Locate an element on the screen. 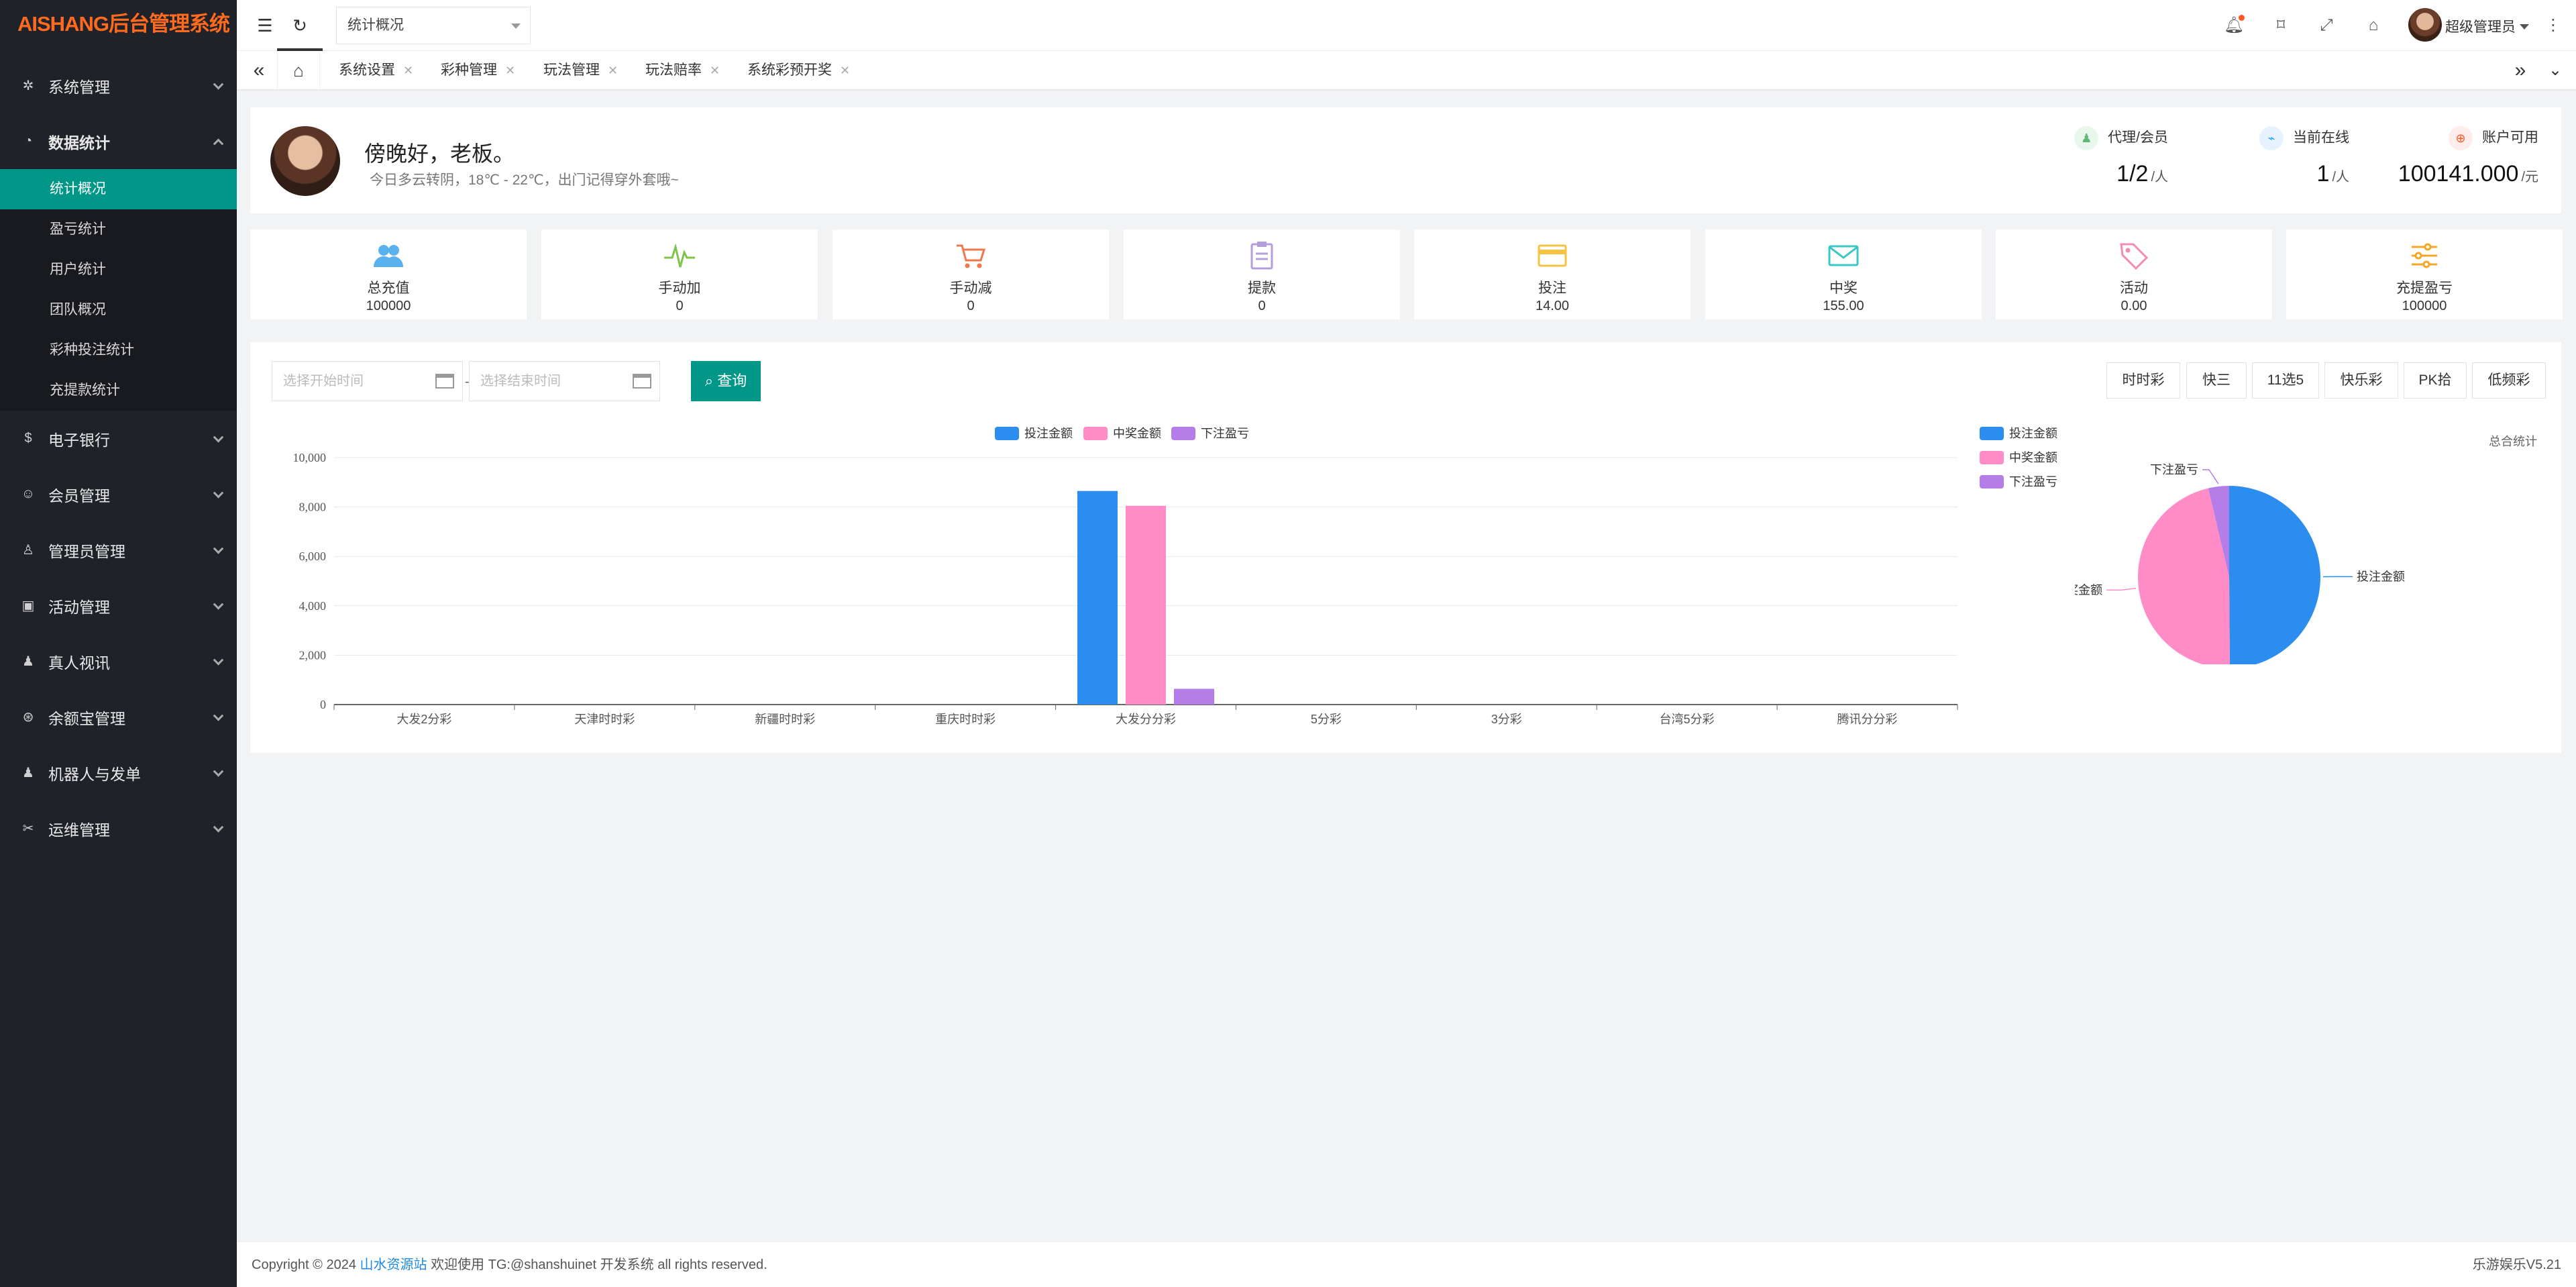 The width and height of the screenshot is (2576, 1287). lock-icon: ⌂ is located at coordinates (2373, 26).